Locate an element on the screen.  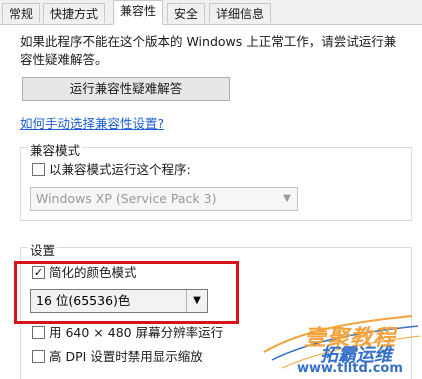
resolution-640-checkbox is located at coordinates (38, 332).